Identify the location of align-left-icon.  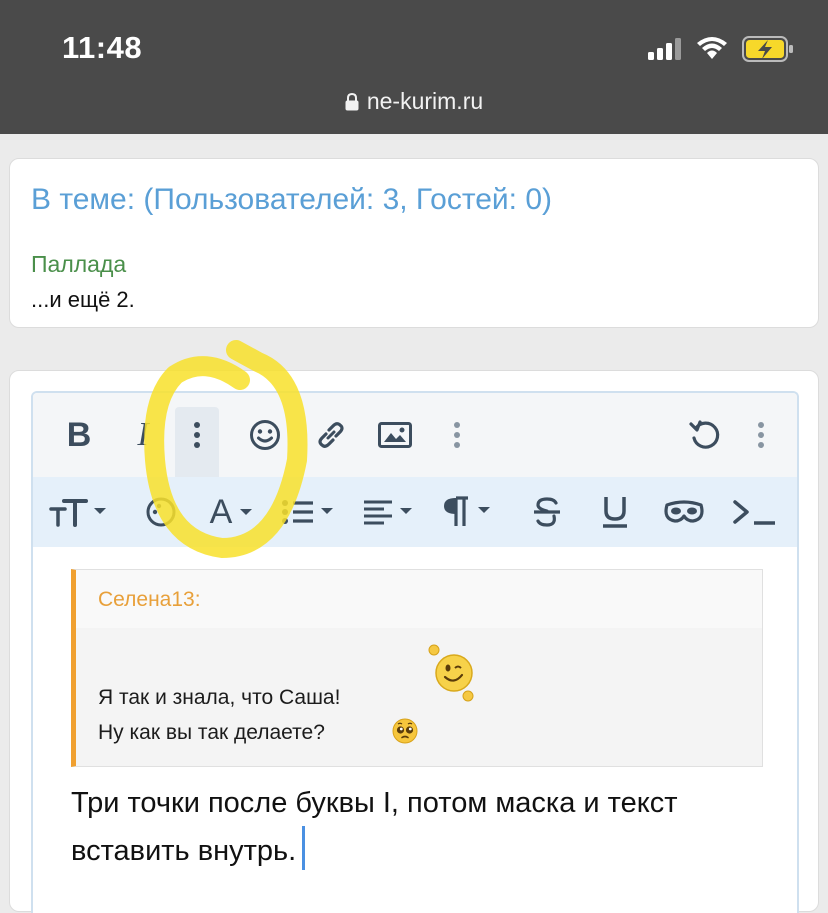
(388, 512).